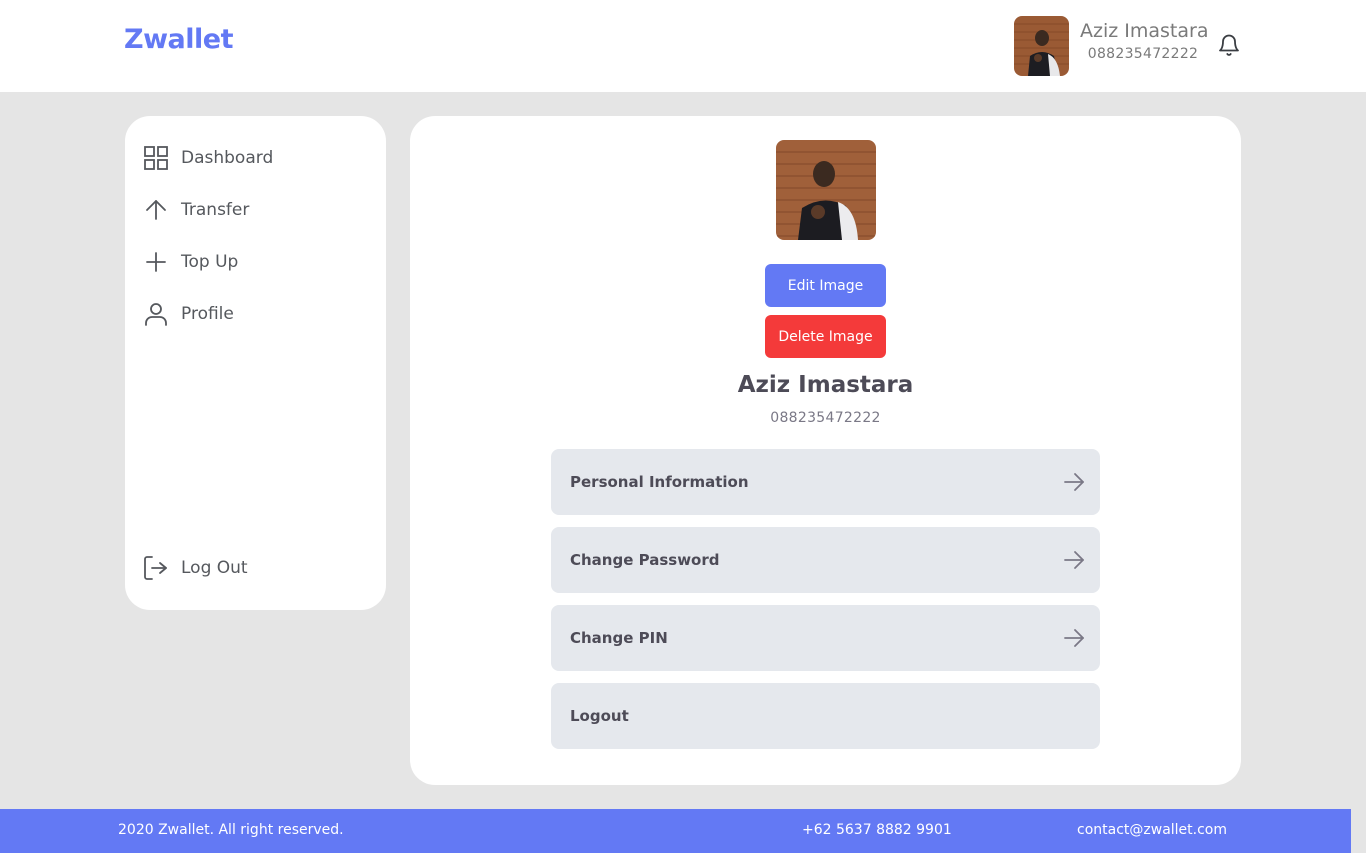 This screenshot has height=853, width=1366. Describe the element at coordinates (231, 830) in the screenshot. I see `footer-copyright: 2020 Zwallet. All right reserved.` at that location.